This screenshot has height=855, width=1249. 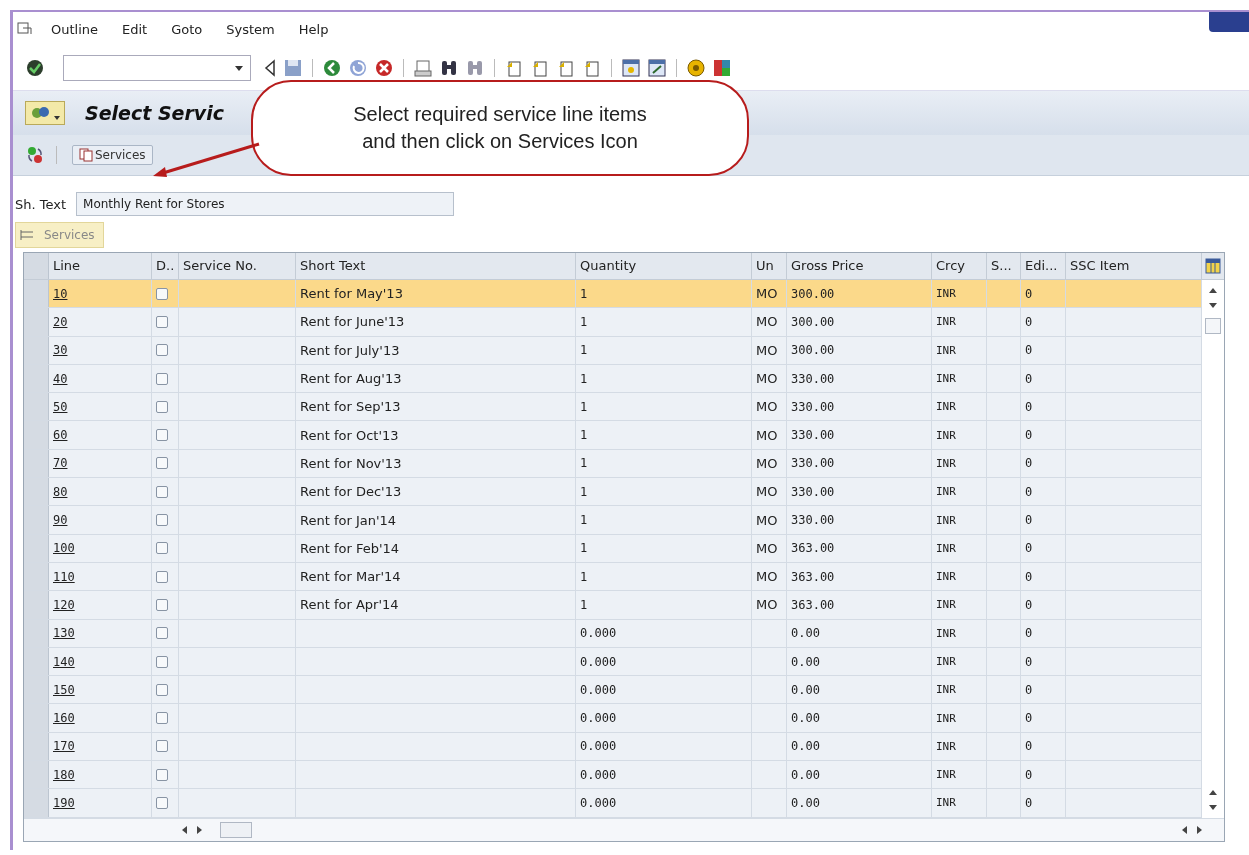 I want to click on line-number: 90, so click(x=60, y=520).